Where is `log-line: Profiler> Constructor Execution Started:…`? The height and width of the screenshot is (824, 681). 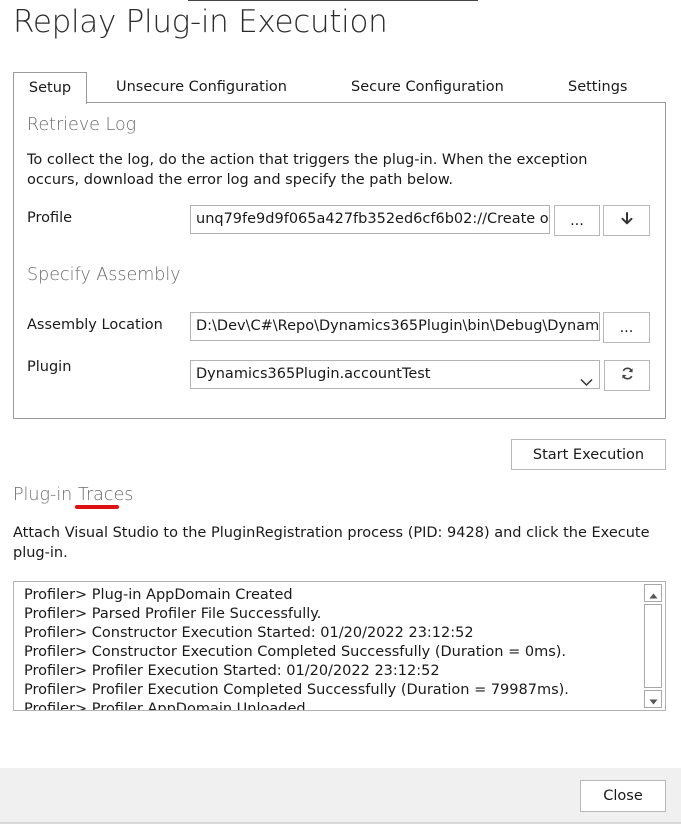
log-line: Profiler> Constructor Execution Started:… is located at coordinates (249, 633).